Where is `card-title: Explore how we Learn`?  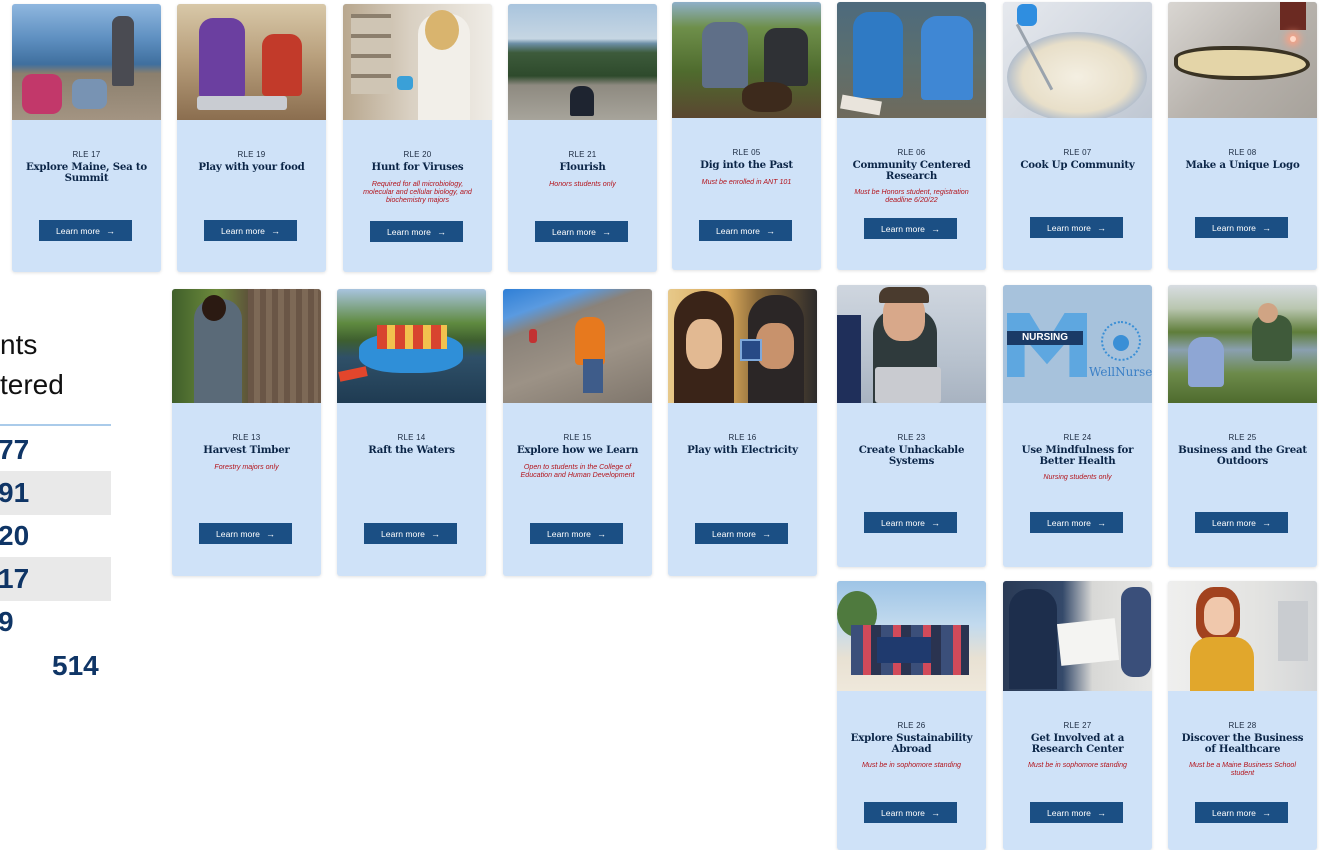 card-title: Explore how we Learn is located at coordinates (577, 450).